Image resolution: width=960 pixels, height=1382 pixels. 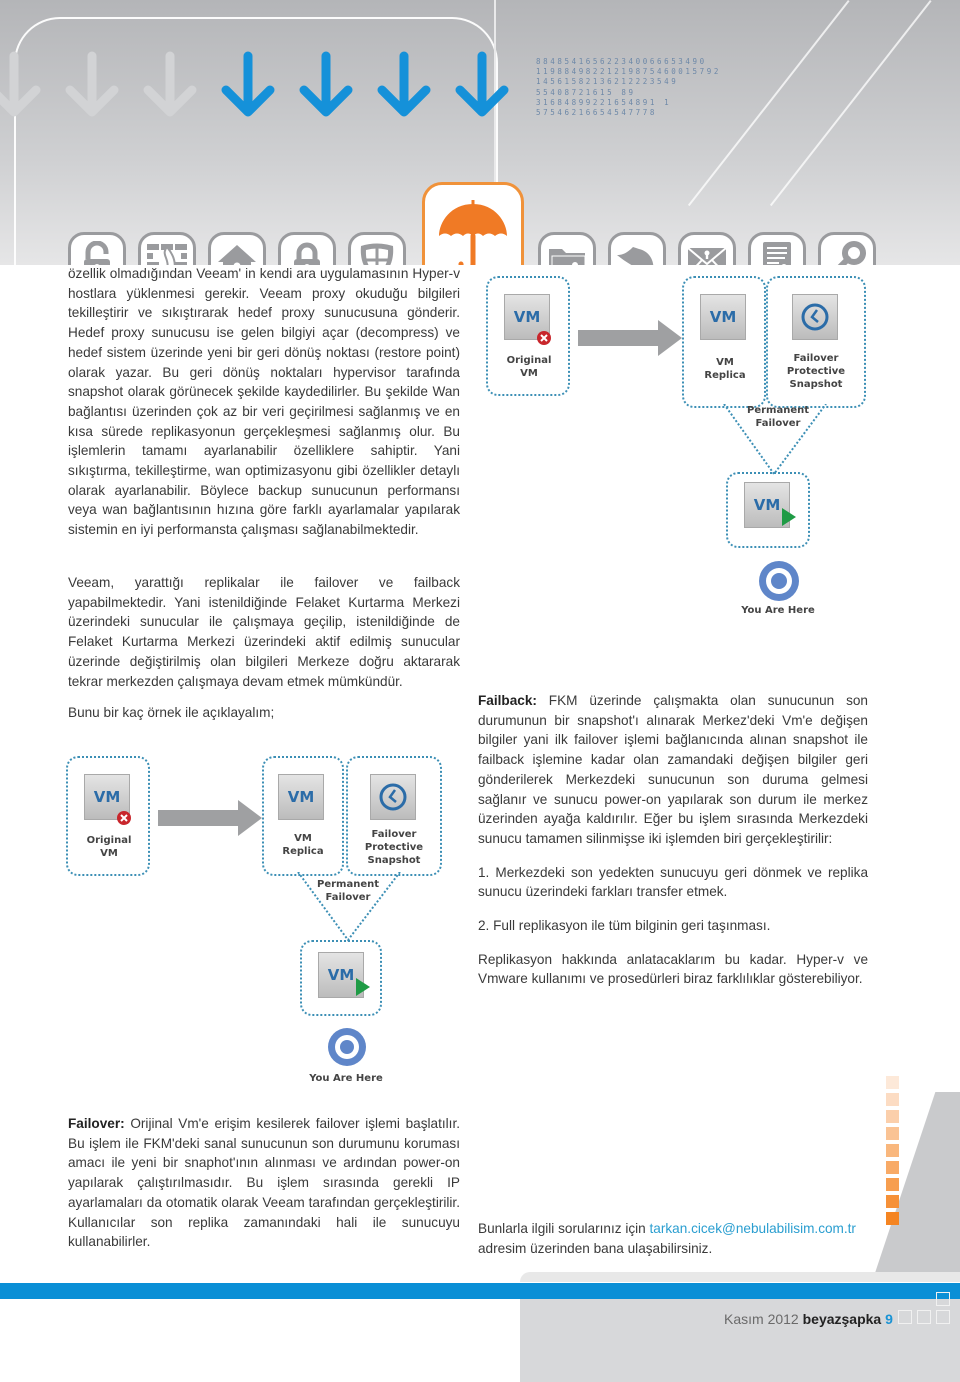 What do you see at coordinates (607, 82) in the screenshot?
I see `number-line: 14561582136212223549` at bounding box center [607, 82].